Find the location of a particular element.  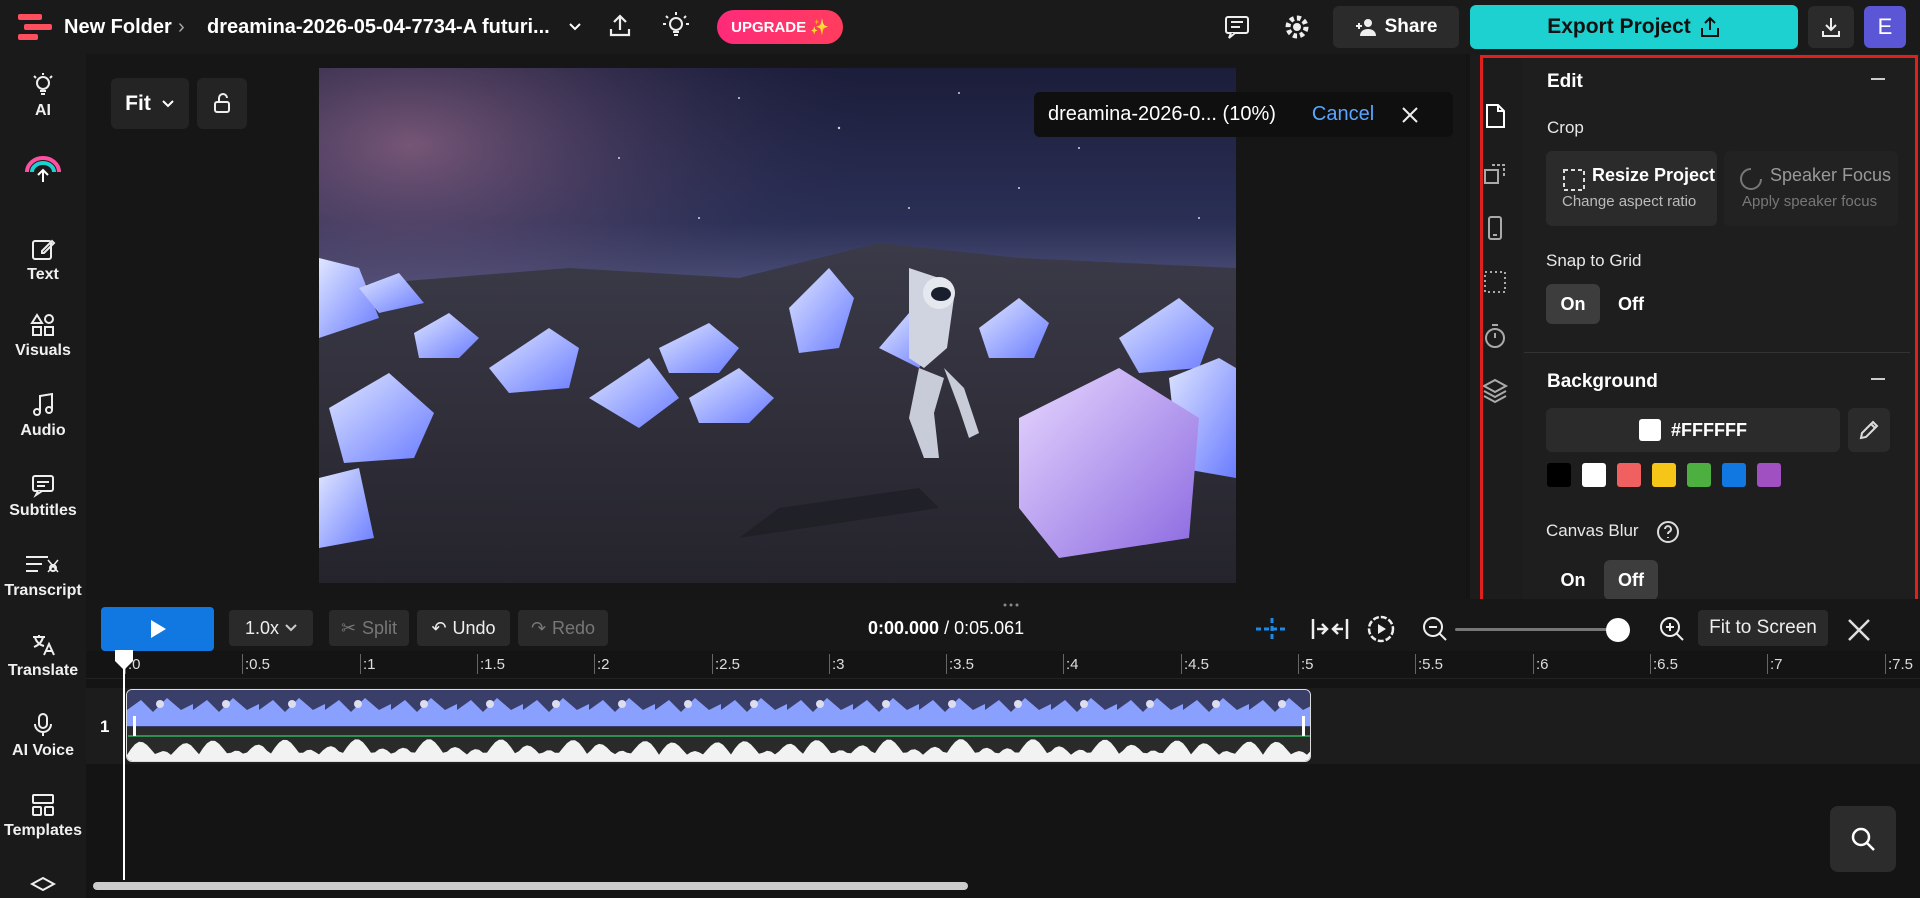

ruler-tick-label: :3 is located at coordinates (838, 664).